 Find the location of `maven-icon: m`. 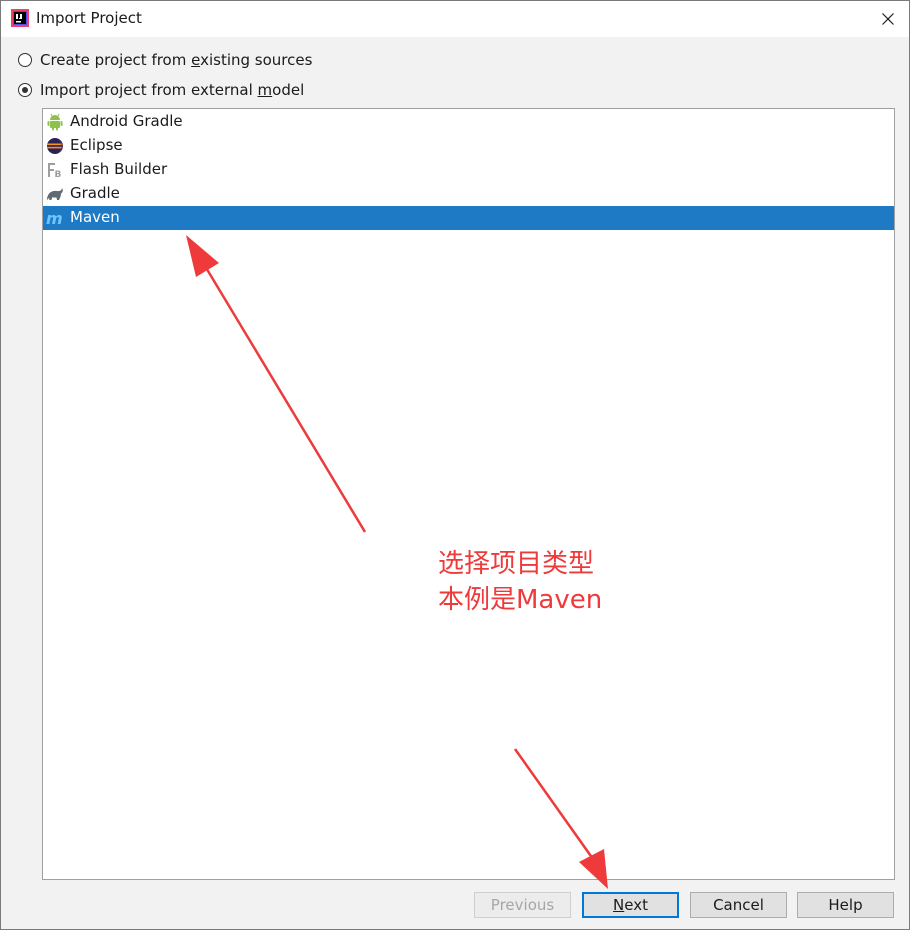

maven-icon: m is located at coordinates (54, 218).